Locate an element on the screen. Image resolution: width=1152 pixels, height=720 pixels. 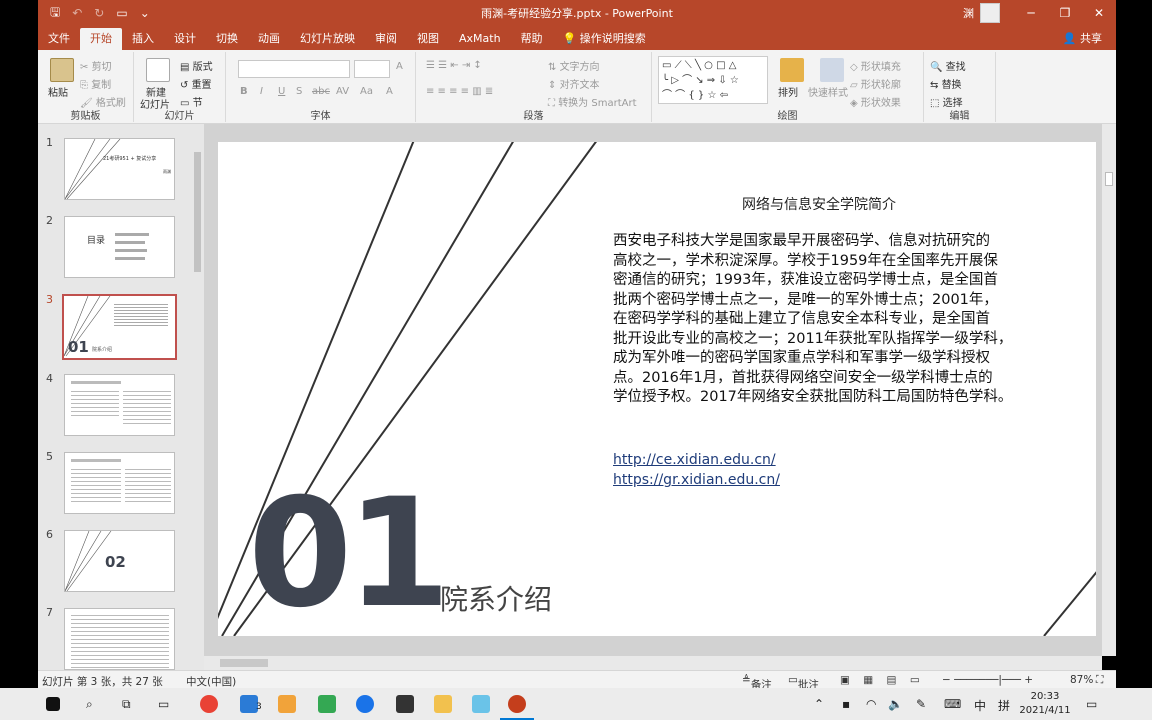
zoom-slider: − ───────|─── + is located at coordinates (987, 680).